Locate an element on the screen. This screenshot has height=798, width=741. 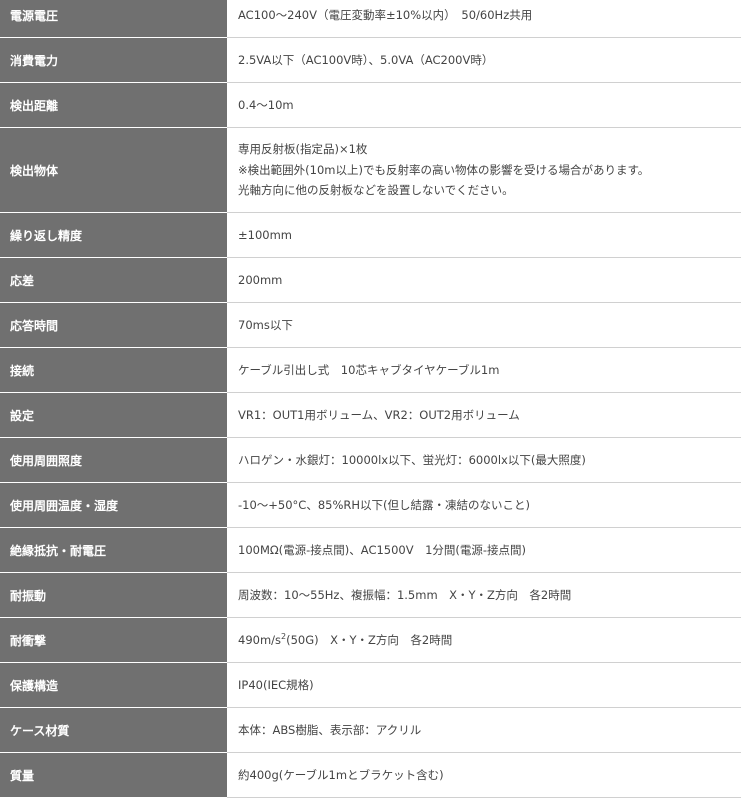
spec-row: 検出距離 0.4〜10m is located at coordinates (370, 105).